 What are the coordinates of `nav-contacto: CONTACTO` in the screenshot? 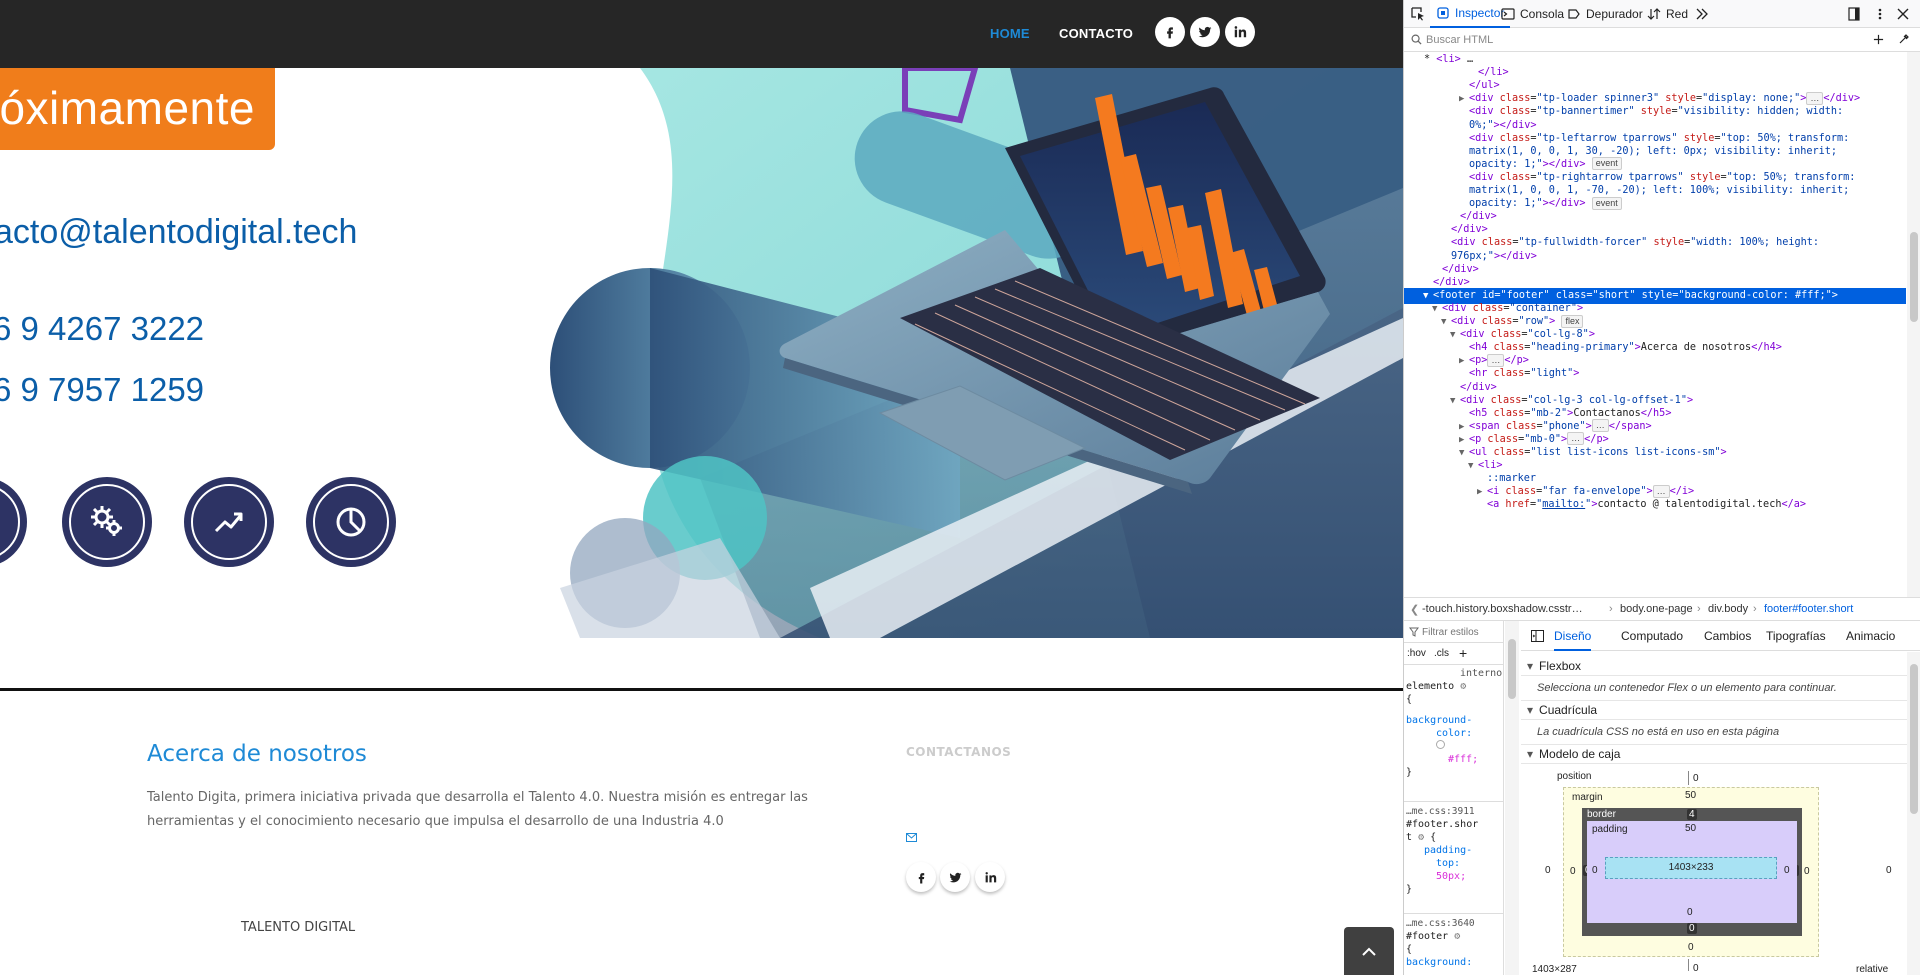 It's located at (1096, 33).